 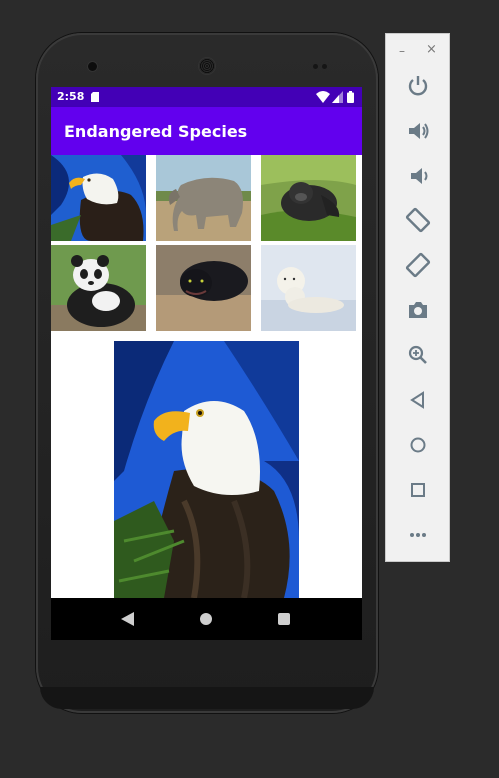 I want to click on more-icon, so click(x=418, y=535).